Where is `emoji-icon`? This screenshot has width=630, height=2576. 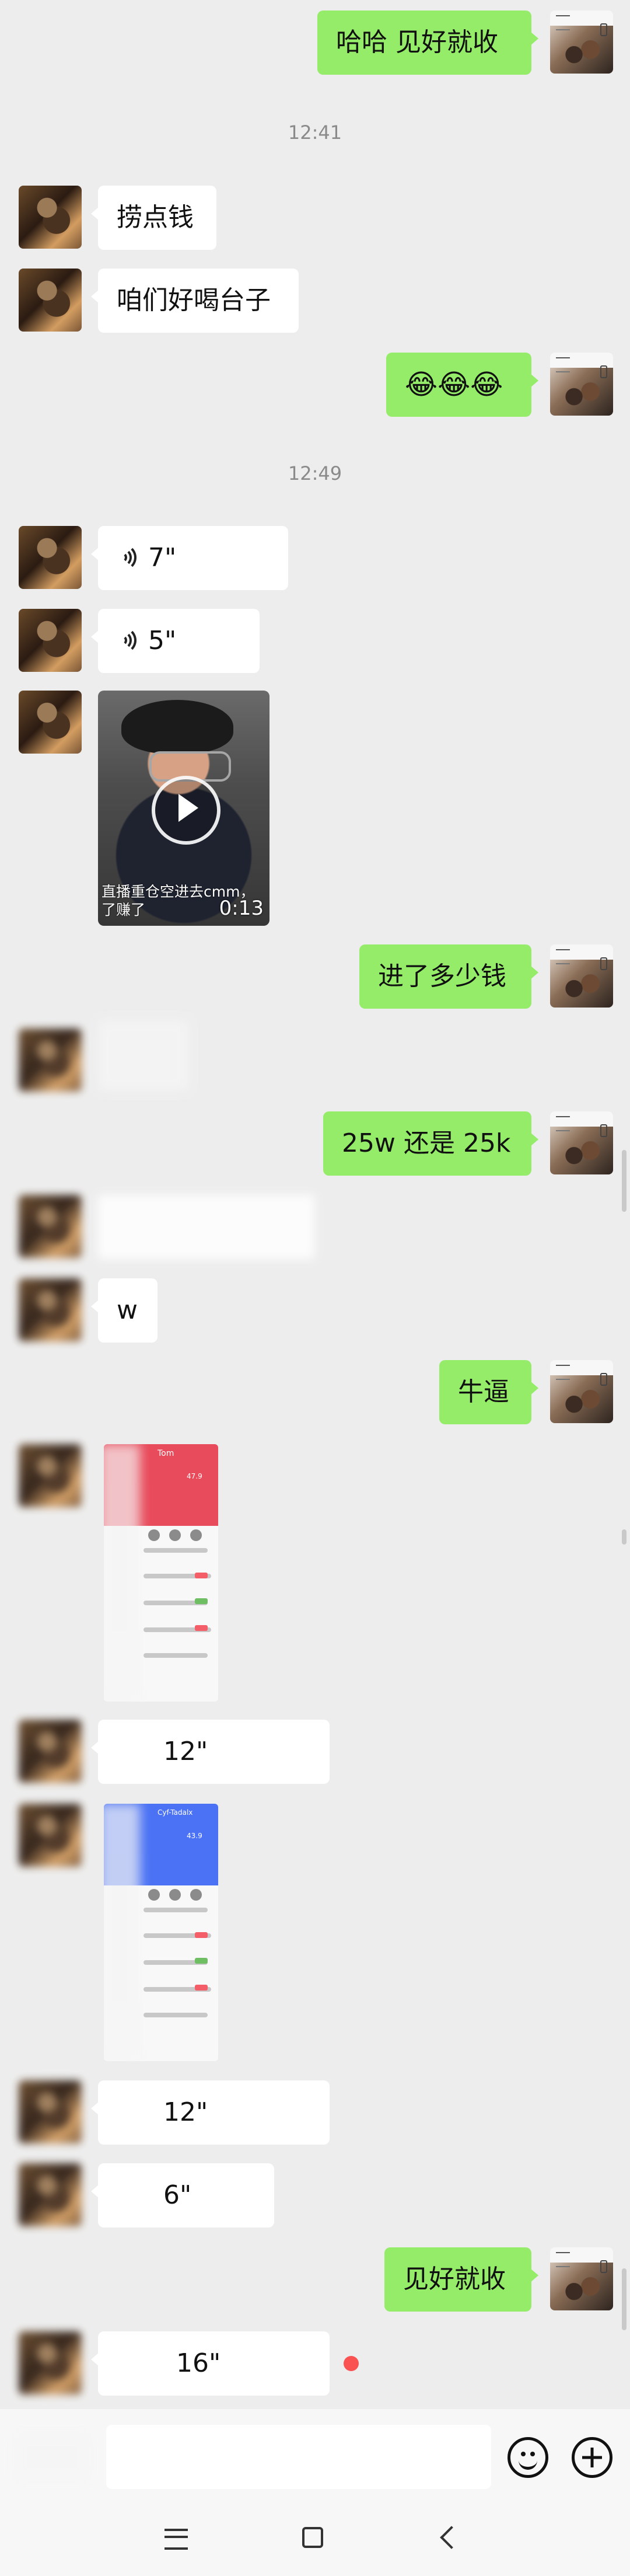 emoji-icon is located at coordinates (528, 2457).